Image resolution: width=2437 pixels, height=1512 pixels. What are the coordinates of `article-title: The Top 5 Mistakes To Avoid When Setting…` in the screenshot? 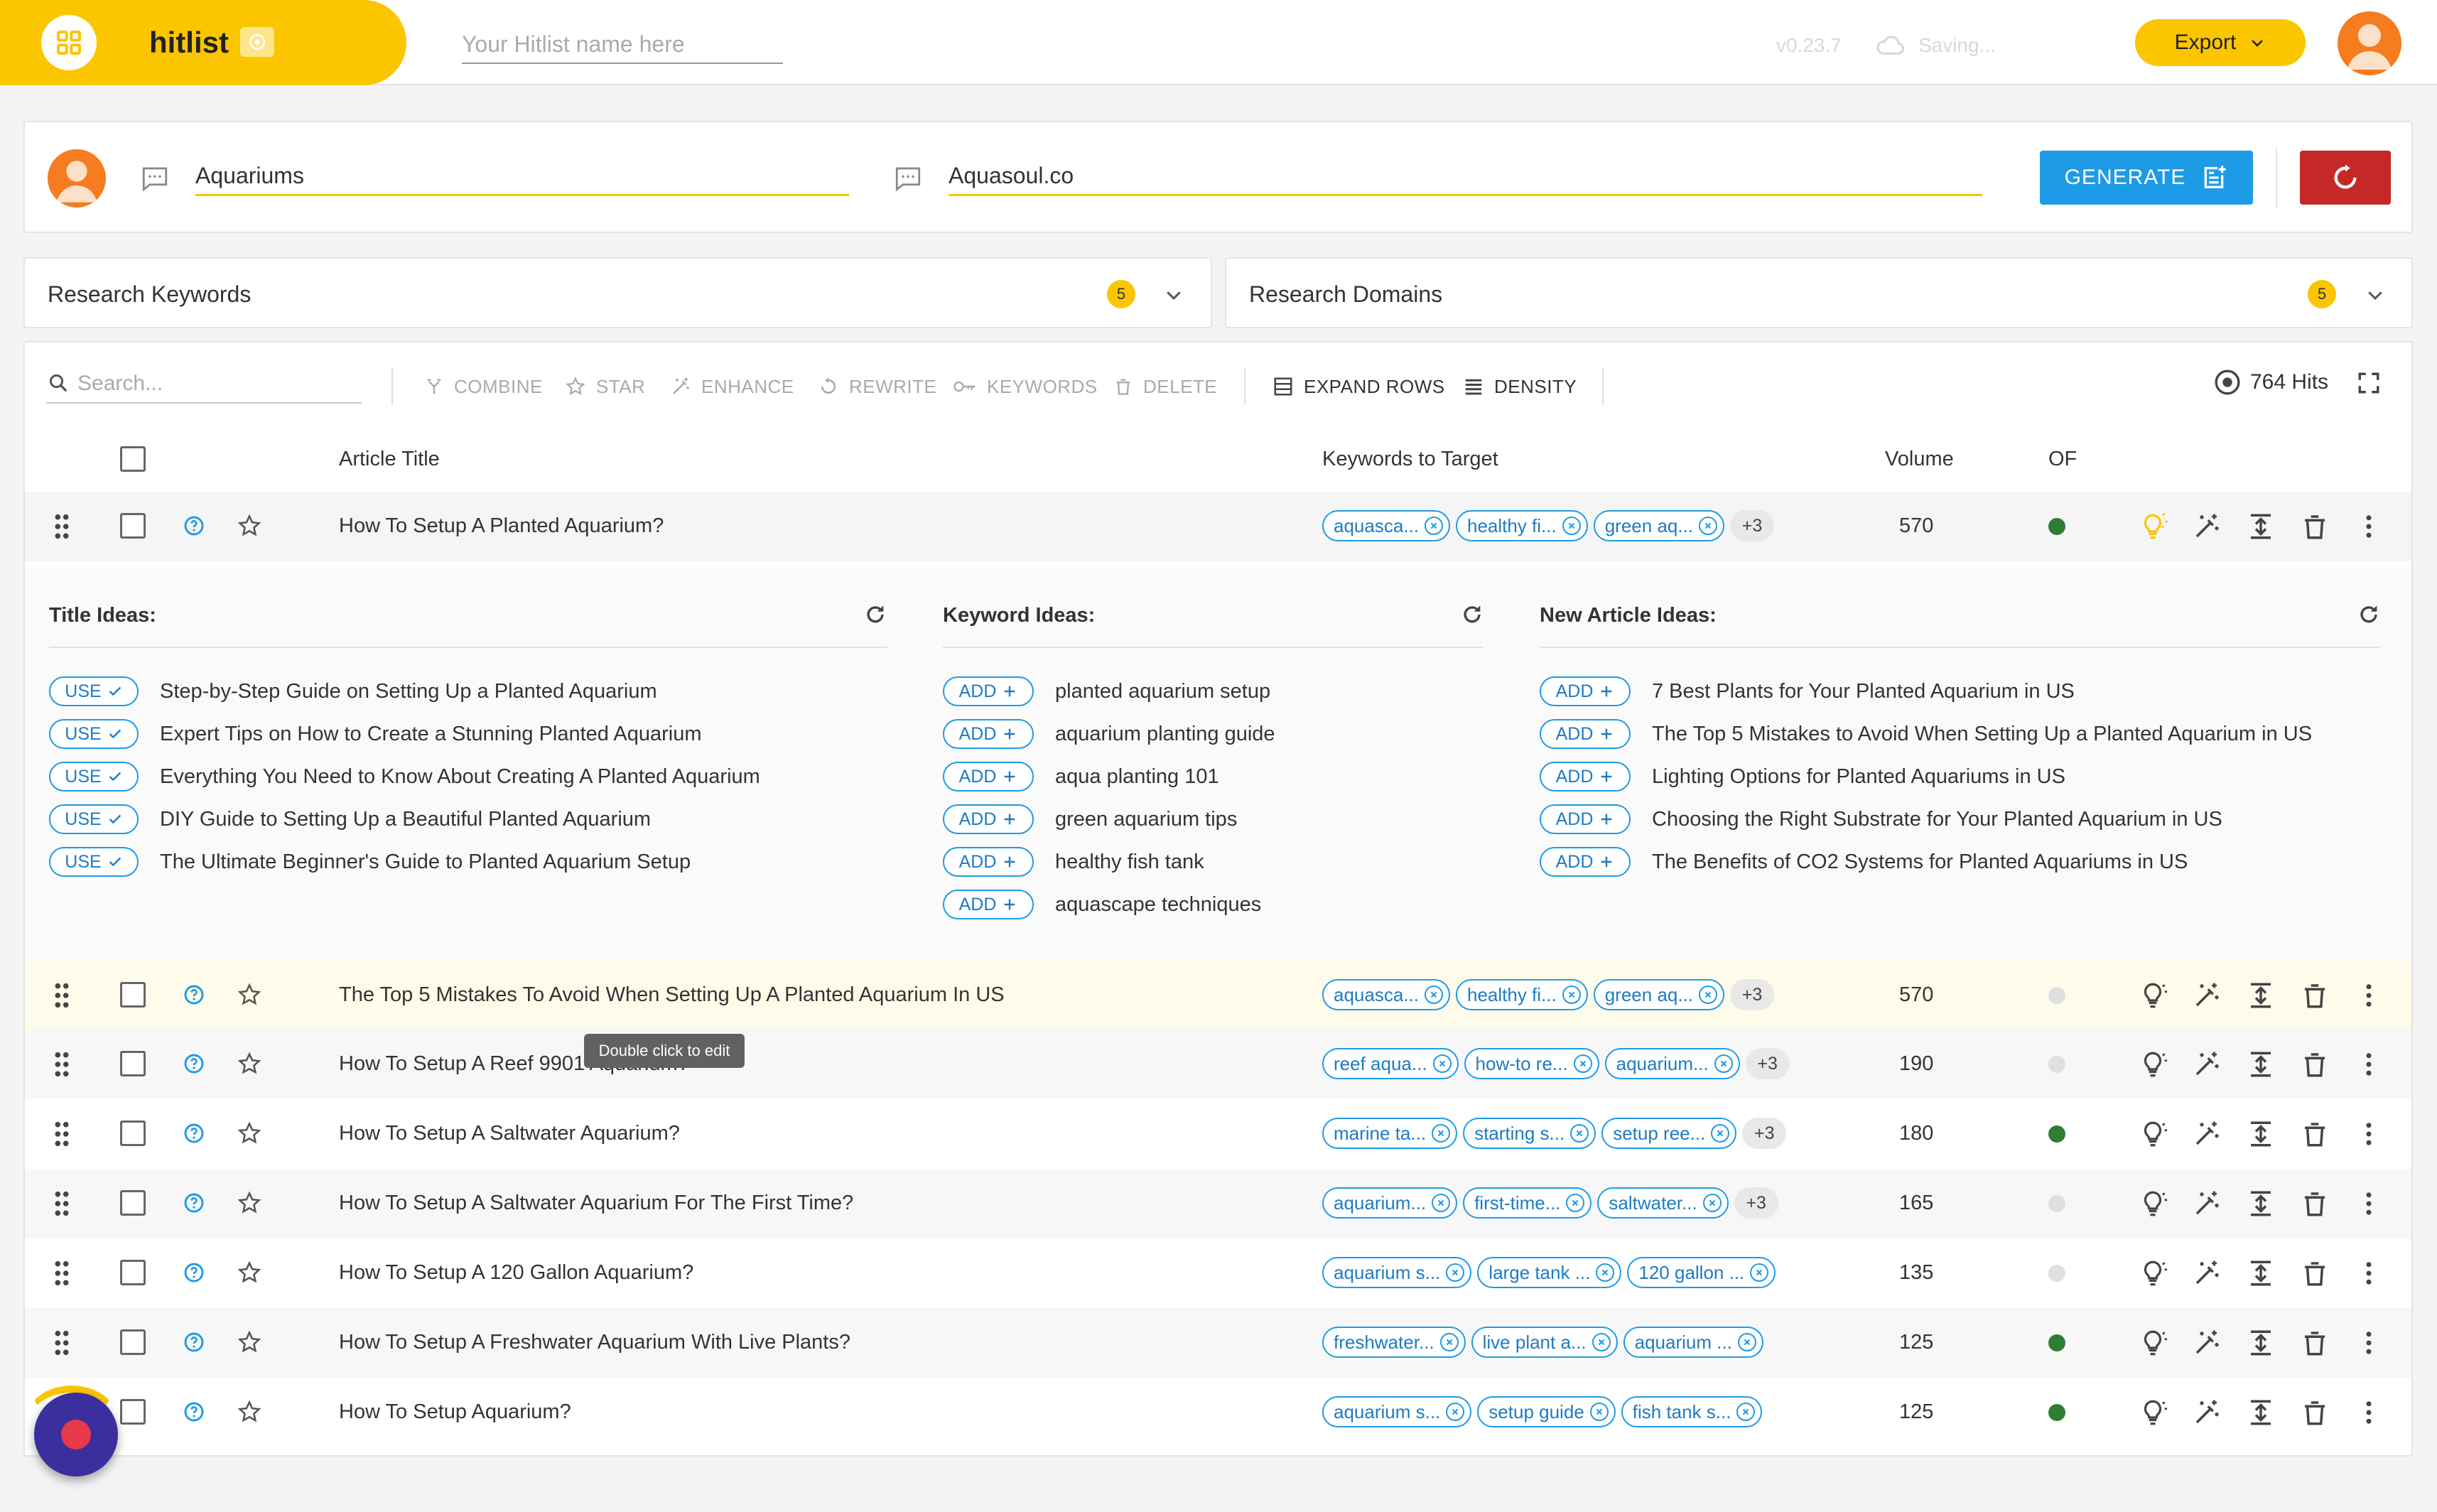 It's located at (672, 995).